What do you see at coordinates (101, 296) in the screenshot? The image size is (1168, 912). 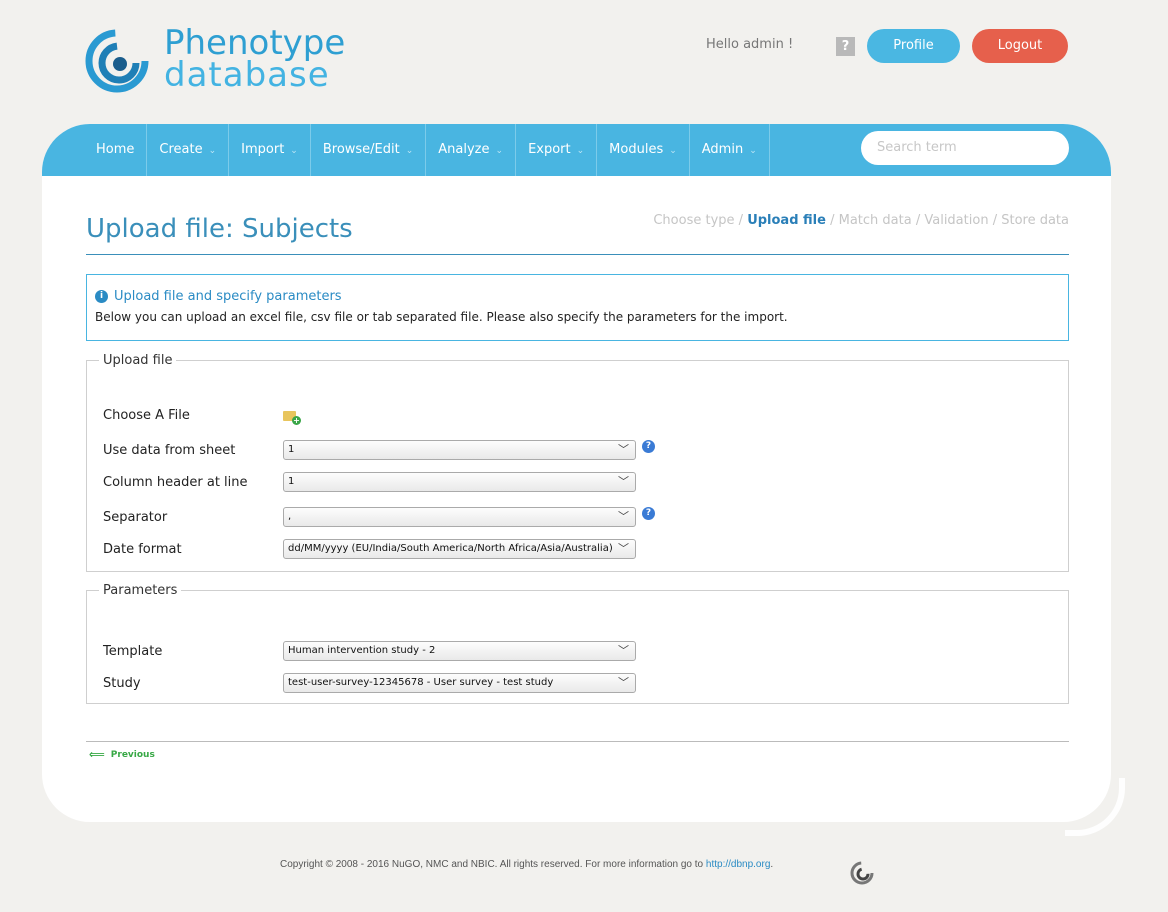 I see `info-icon: i` at bounding box center [101, 296].